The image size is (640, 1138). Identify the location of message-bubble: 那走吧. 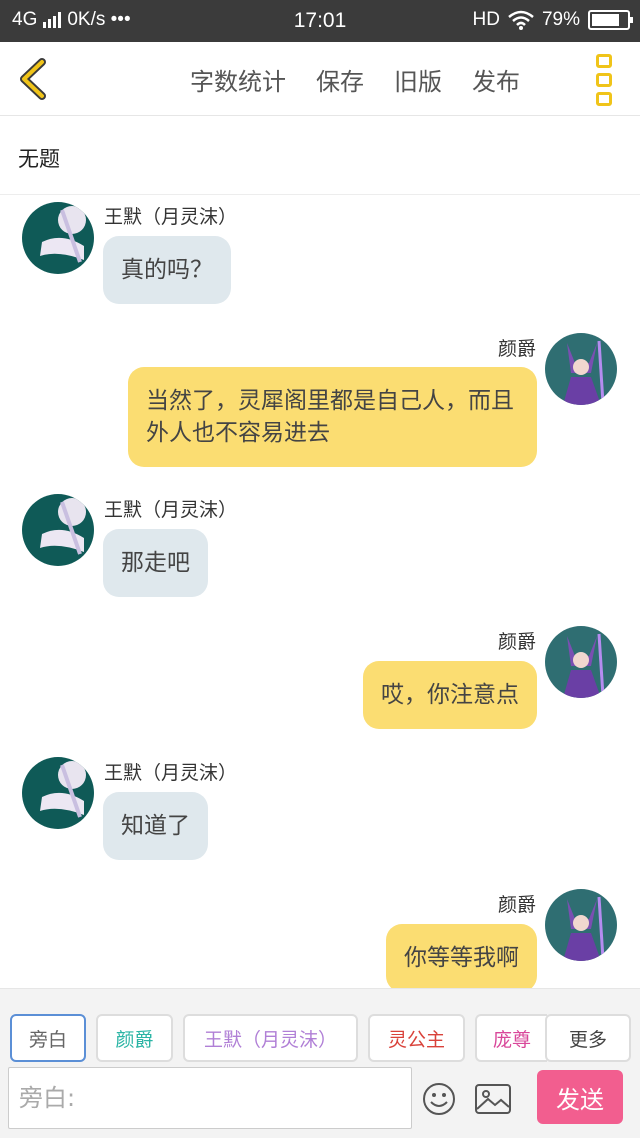
(155, 563).